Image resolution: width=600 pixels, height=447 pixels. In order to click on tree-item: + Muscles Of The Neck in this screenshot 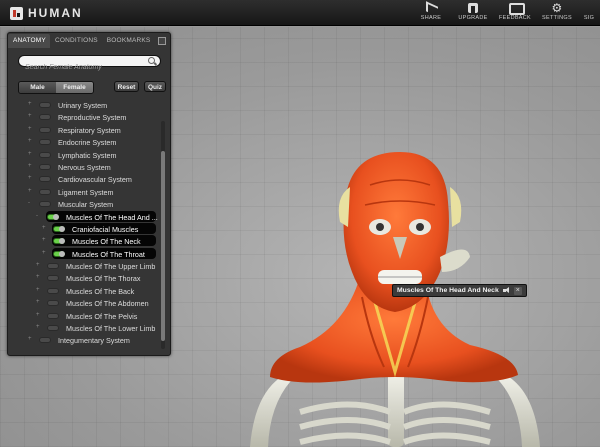, I will do `click(84, 241)`.